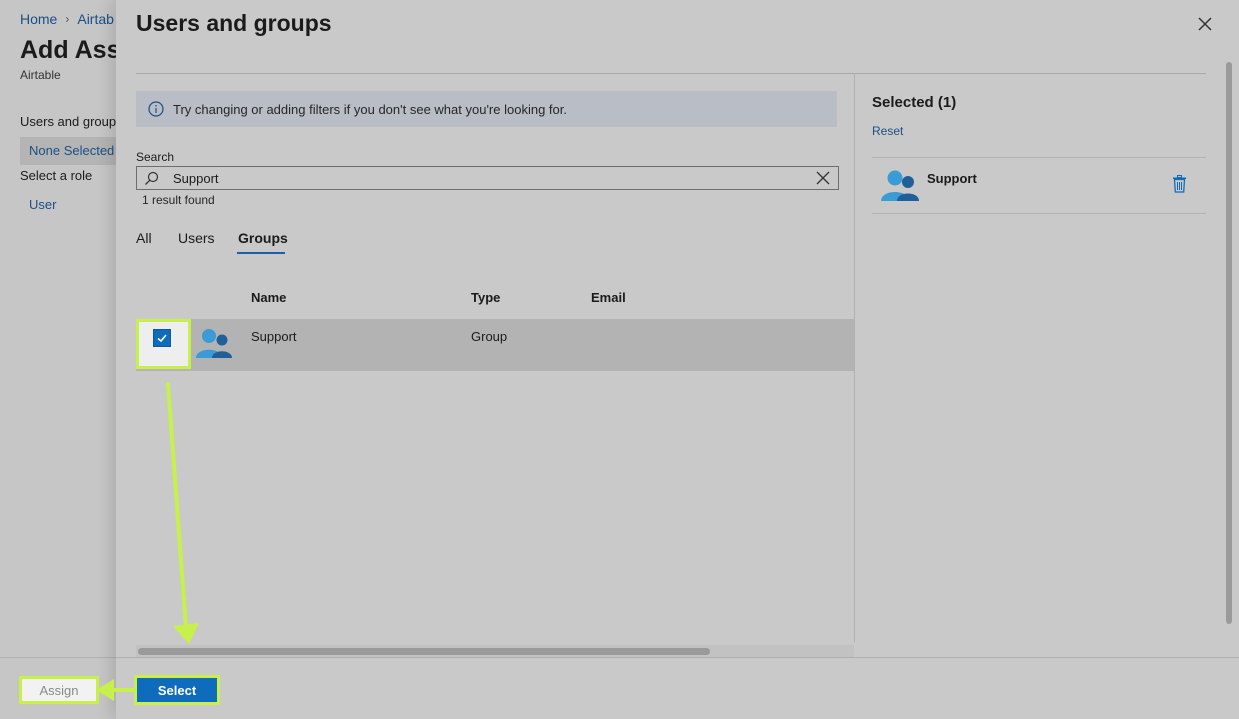 The width and height of the screenshot is (1239, 719). I want to click on column-header-email: Email, so click(608, 297).